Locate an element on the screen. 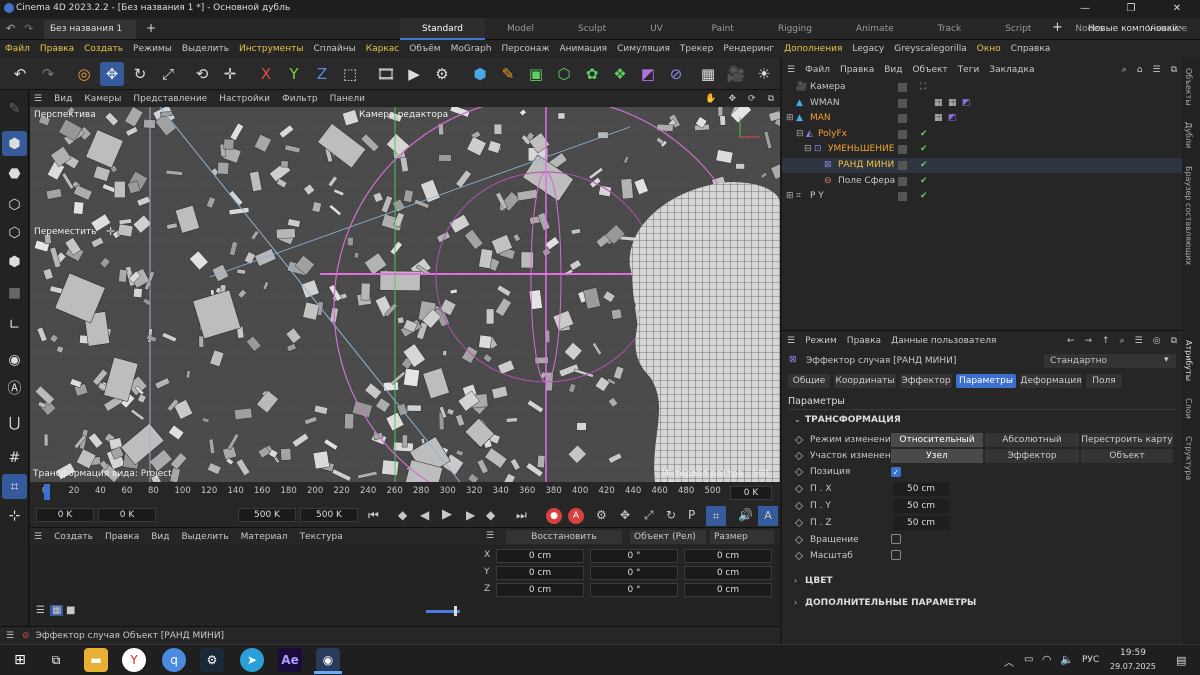  coordinate-system-icon: ⬚ is located at coordinates (350, 74).